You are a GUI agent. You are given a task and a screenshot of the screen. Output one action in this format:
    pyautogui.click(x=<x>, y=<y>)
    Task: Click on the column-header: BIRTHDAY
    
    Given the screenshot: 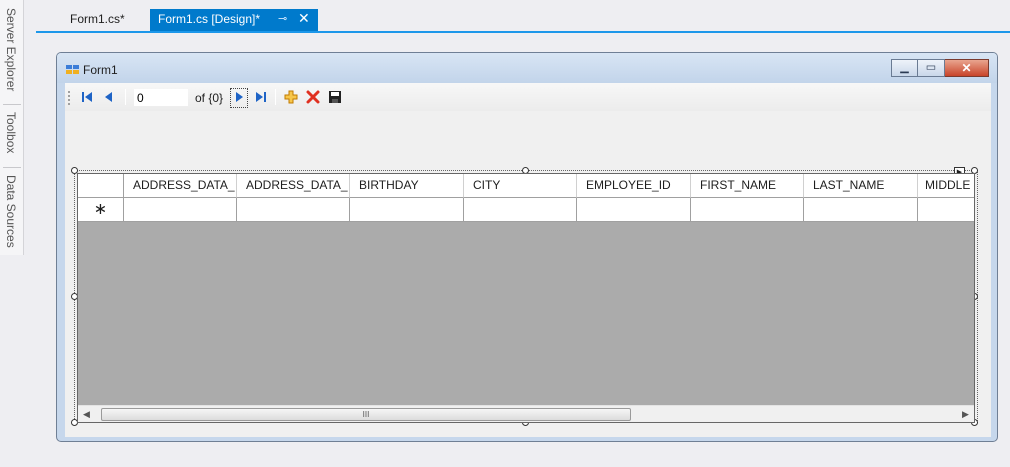 What is the action you would take?
    pyautogui.click(x=407, y=186)
    